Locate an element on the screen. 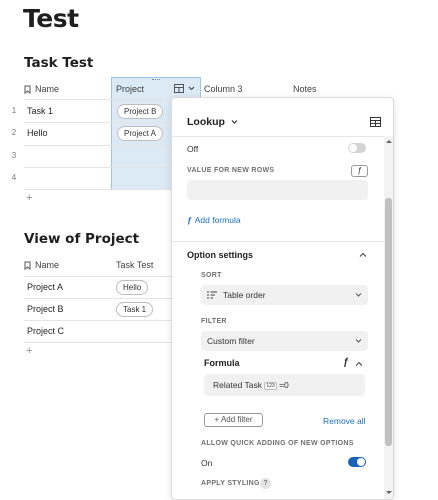 The image size is (438, 500). add-formula-label: Add formula is located at coordinates (217, 220).